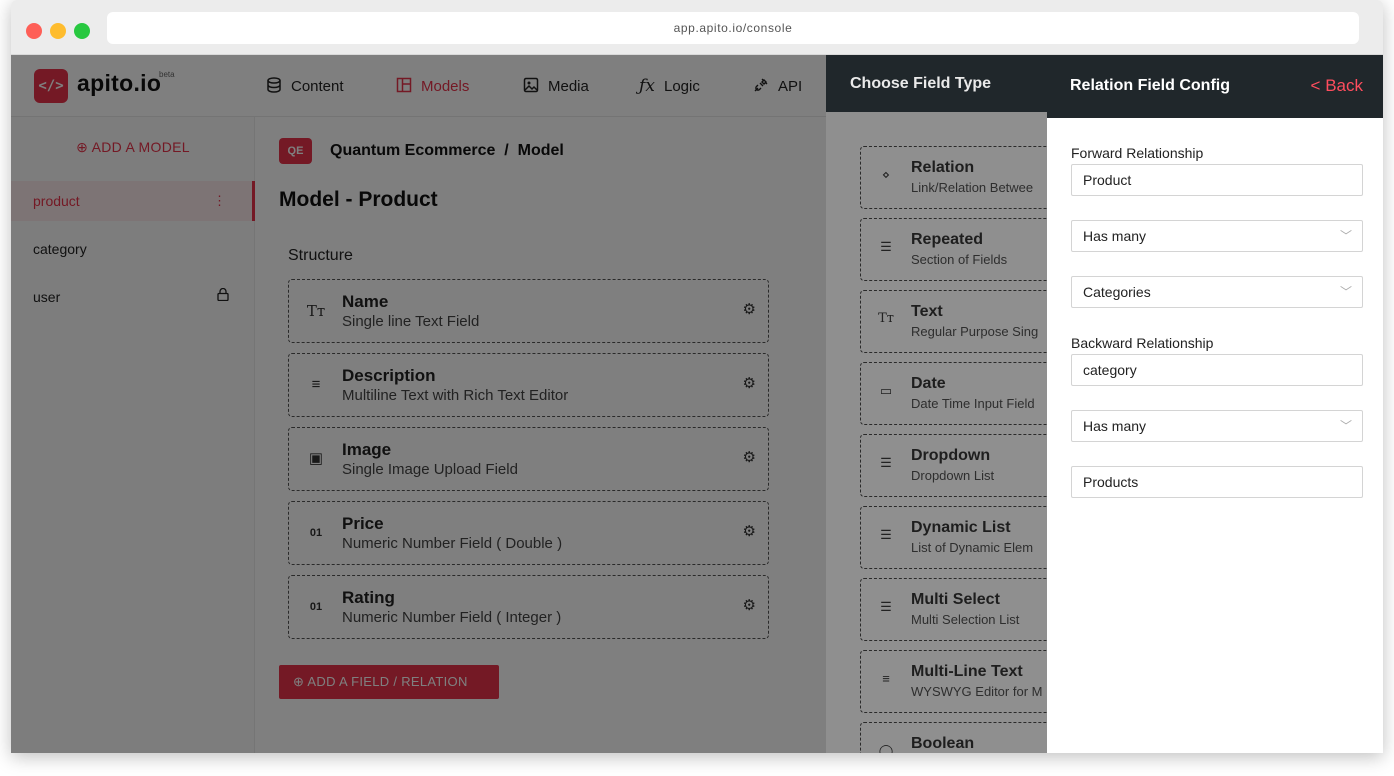 The image size is (1394, 776). What do you see at coordinates (953, 393) in the screenshot?
I see `field-type-date: ▭ Date Date Time Input Field` at bounding box center [953, 393].